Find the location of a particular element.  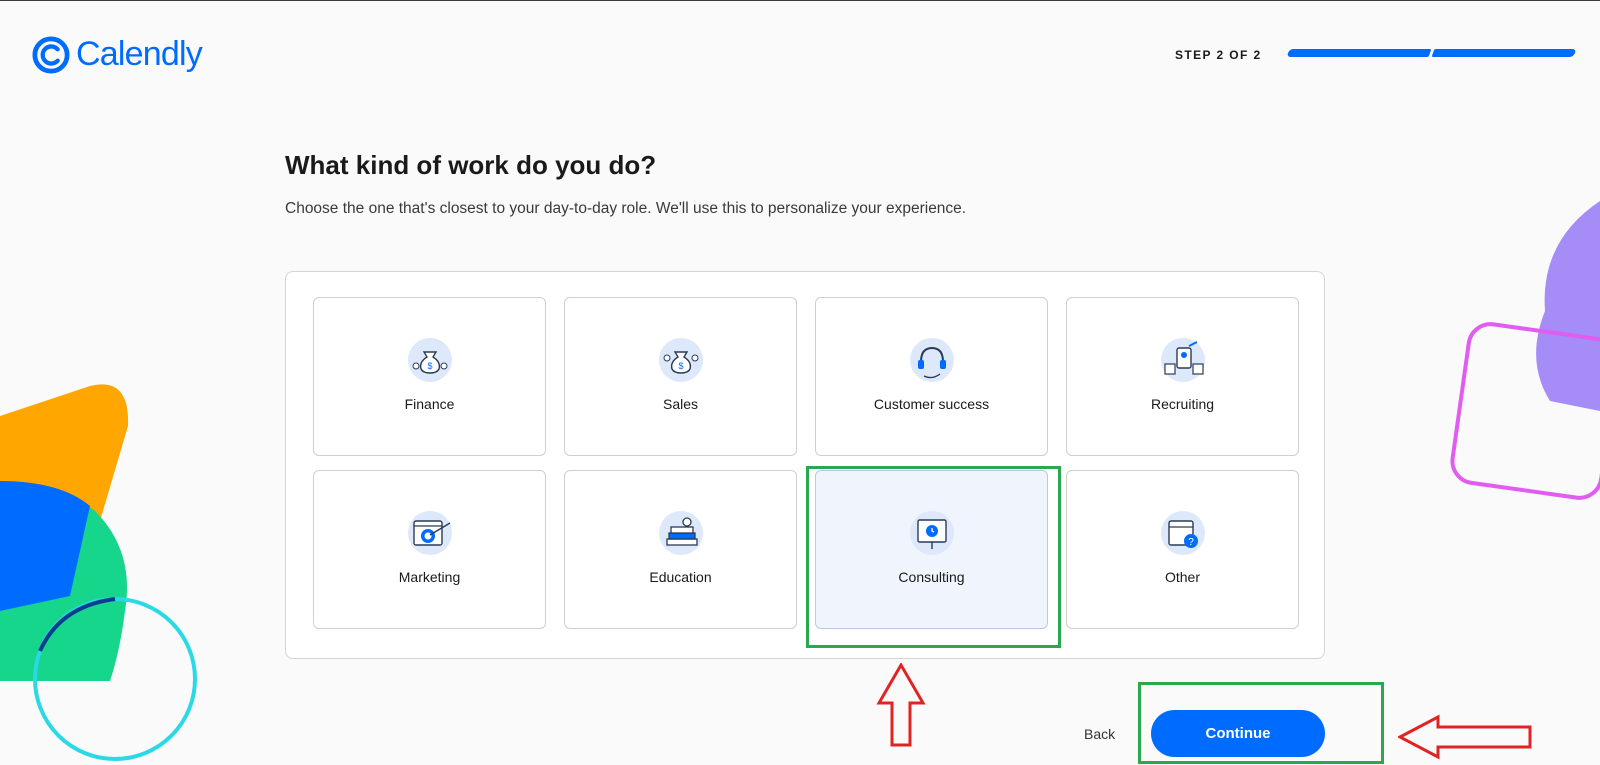

target-browser-icon is located at coordinates (429, 533).